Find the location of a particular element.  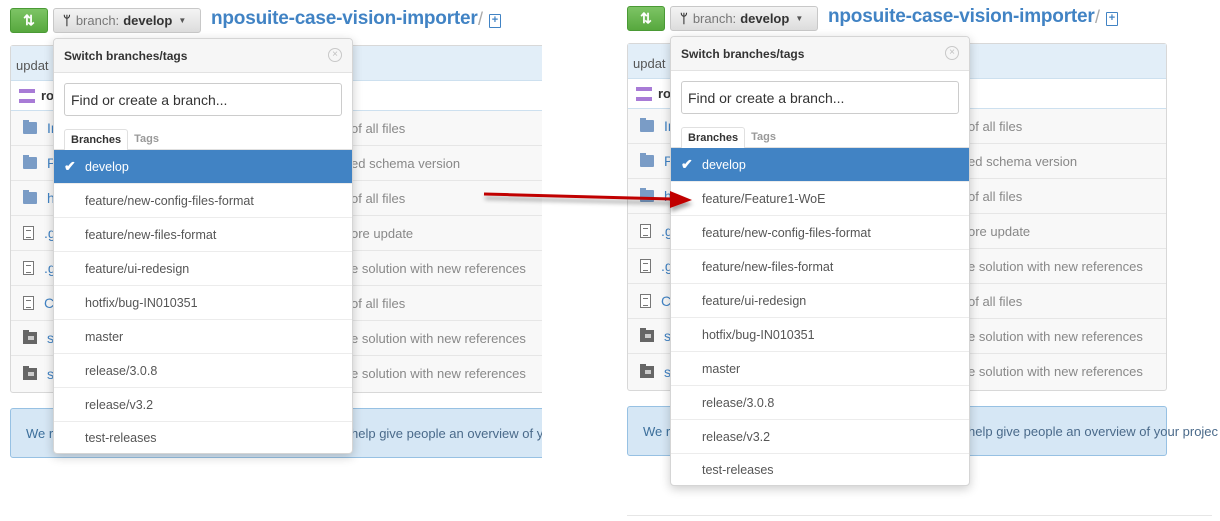

readme-banner-text-tail: help give people an overview of yo is located at coordinates (446, 433).